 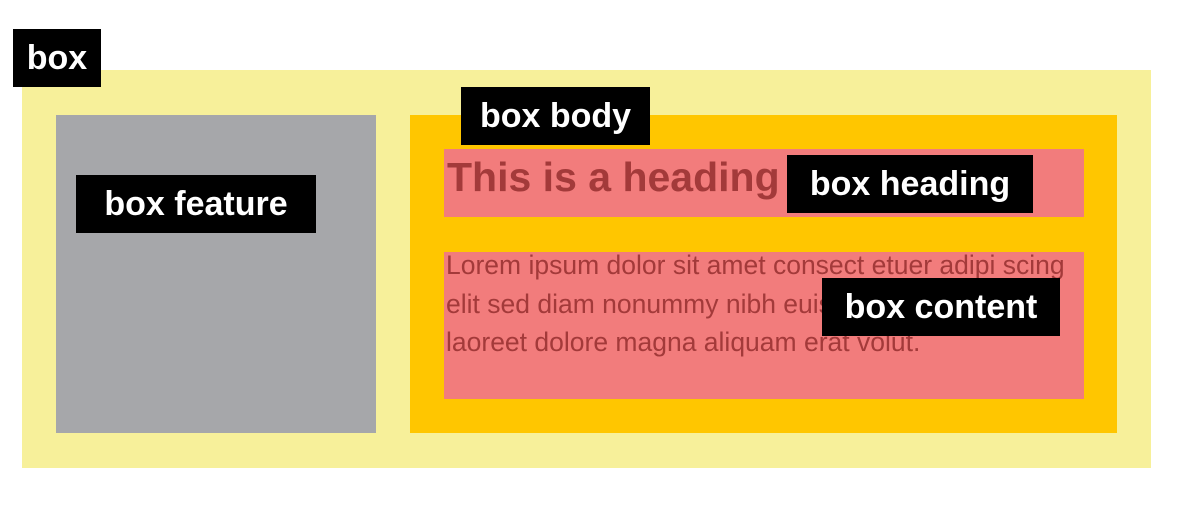 I want to click on box-content-label: box content, so click(x=941, y=307).